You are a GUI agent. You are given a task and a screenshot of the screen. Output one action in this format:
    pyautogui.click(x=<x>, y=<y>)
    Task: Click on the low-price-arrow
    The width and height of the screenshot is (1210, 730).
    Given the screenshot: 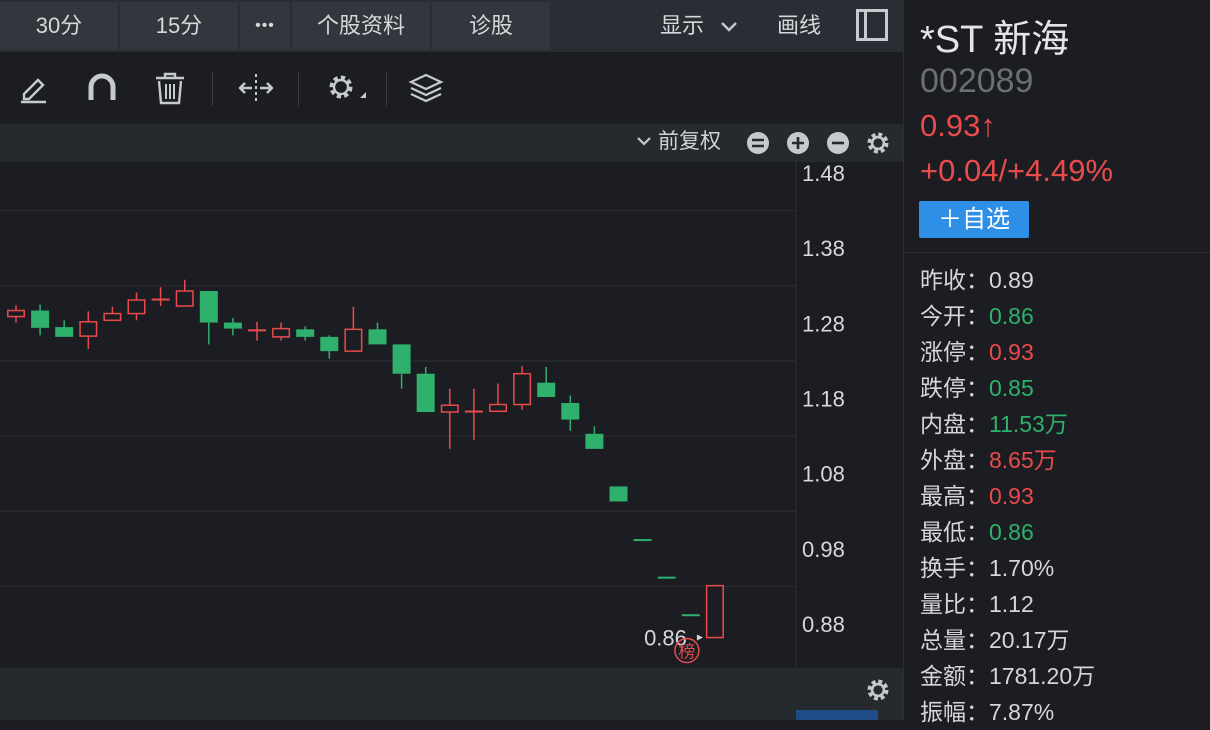 What is the action you would take?
    pyautogui.click(x=699, y=637)
    